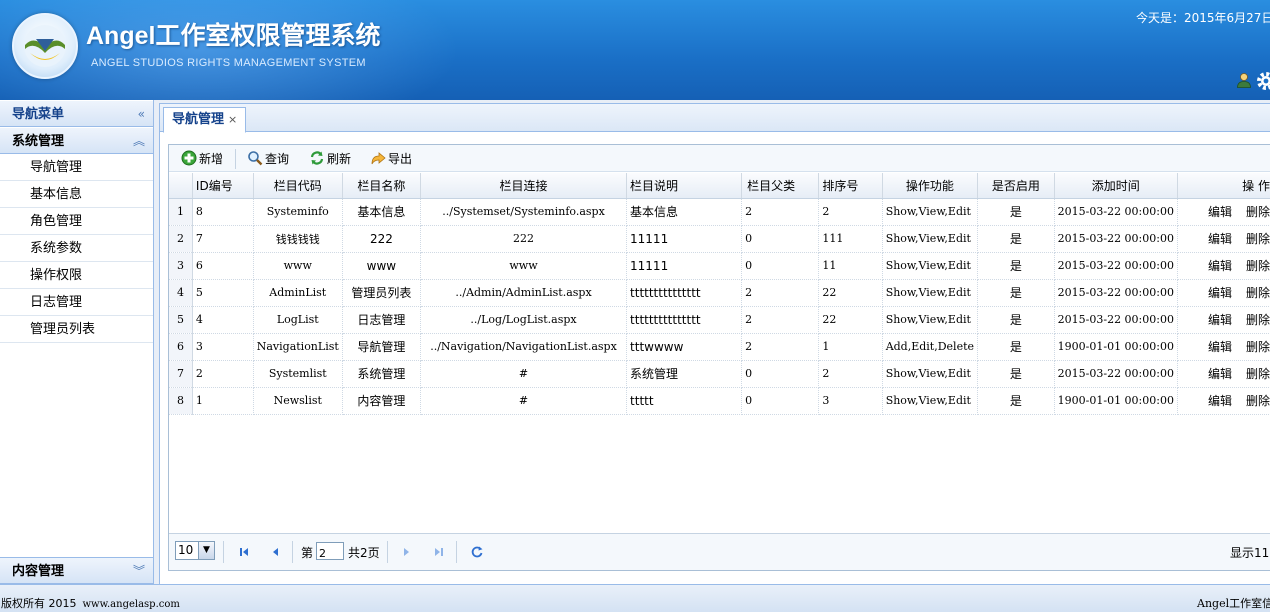  I want to click on last-page-icon, so click(439, 552).